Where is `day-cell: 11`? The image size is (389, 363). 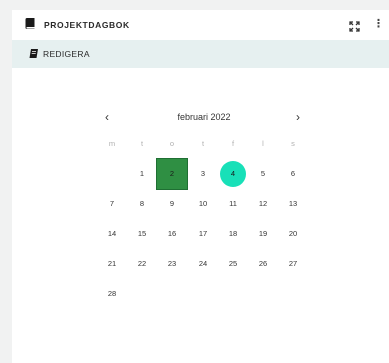
day-cell: 11 is located at coordinates (233, 204).